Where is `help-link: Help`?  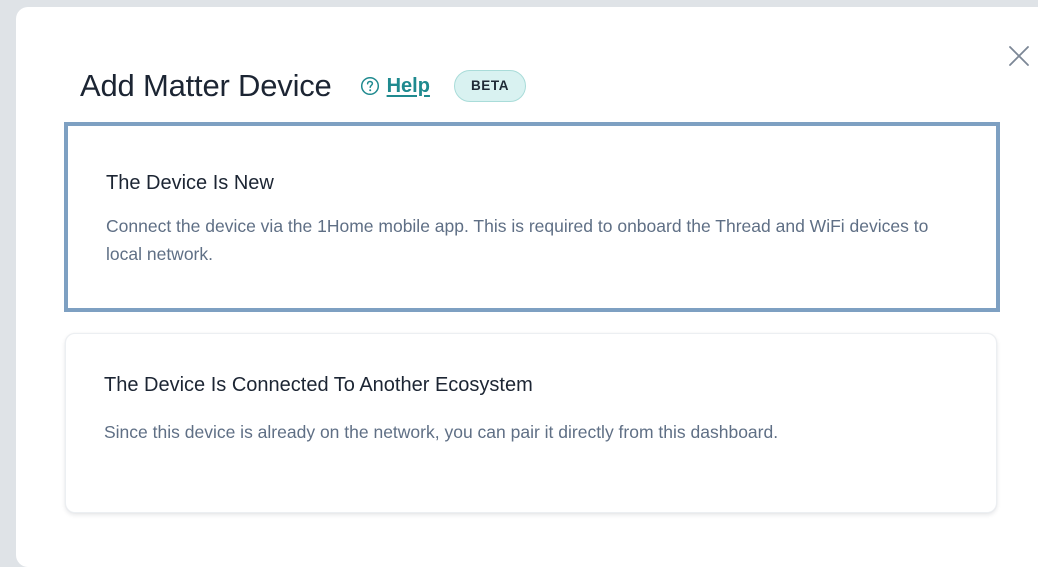
help-link: Help is located at coordinates (395, 86).